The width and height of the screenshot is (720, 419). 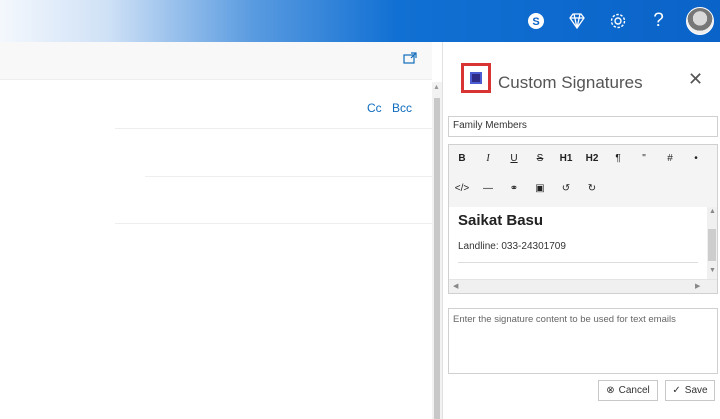 I want to click on save-label: Save, so click(x=696, y=390).